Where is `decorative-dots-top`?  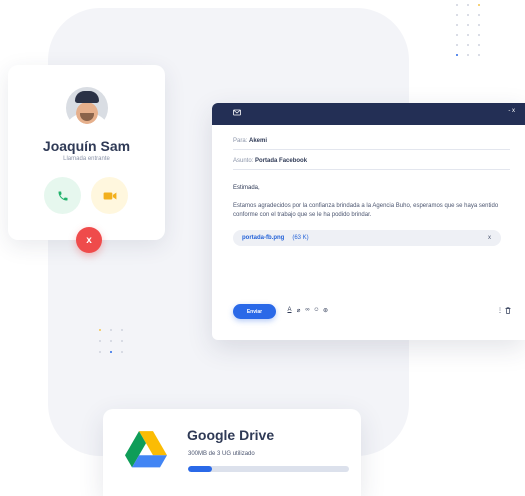 decorative-dots-top is located at coordinates (468, 30).